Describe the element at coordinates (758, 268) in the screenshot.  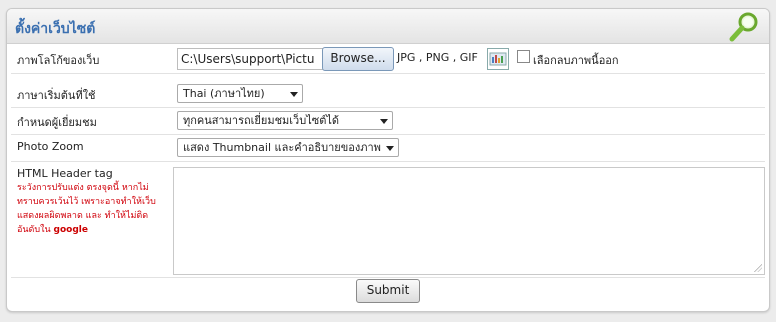
I see `resize-grip-icon` at that location.